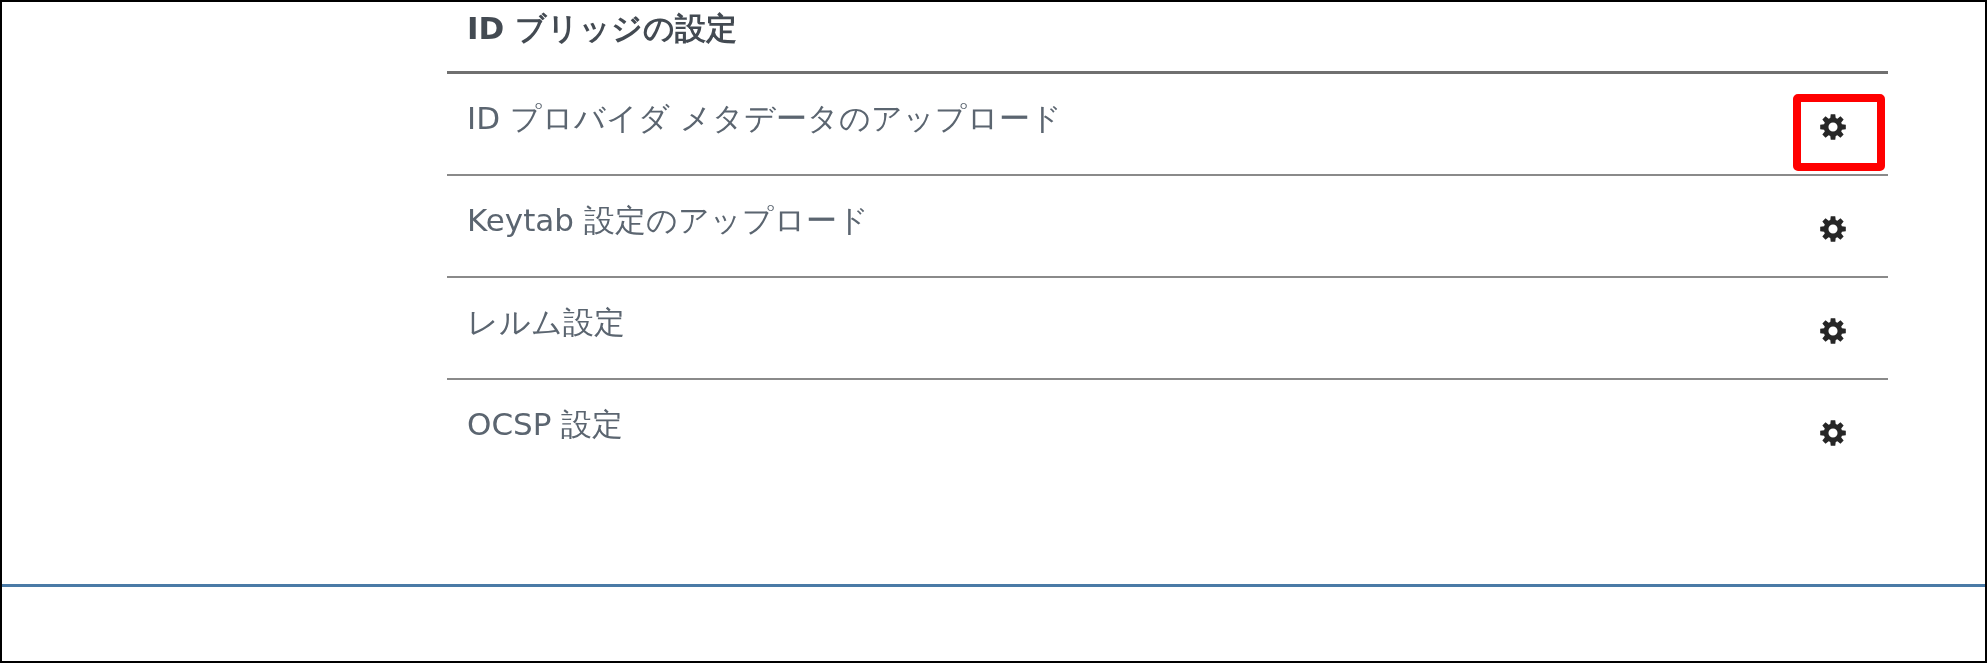 The height and width of the screenshot is (663, 1987). What do you see at coordinates (1167, 38) in the screenshot?
I see `section-heading: ID ブリッジの設定` at bounding box center [1167, 38].